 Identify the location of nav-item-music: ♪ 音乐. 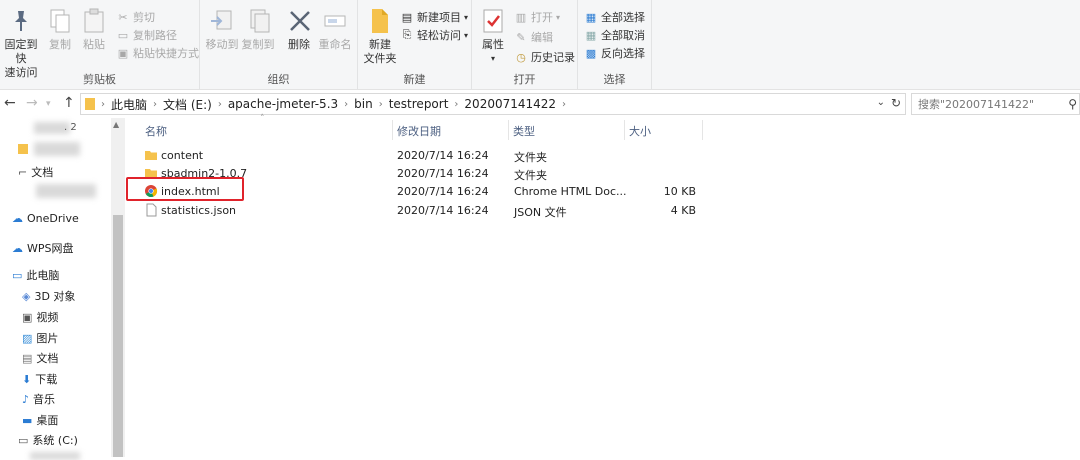
(38, 399).